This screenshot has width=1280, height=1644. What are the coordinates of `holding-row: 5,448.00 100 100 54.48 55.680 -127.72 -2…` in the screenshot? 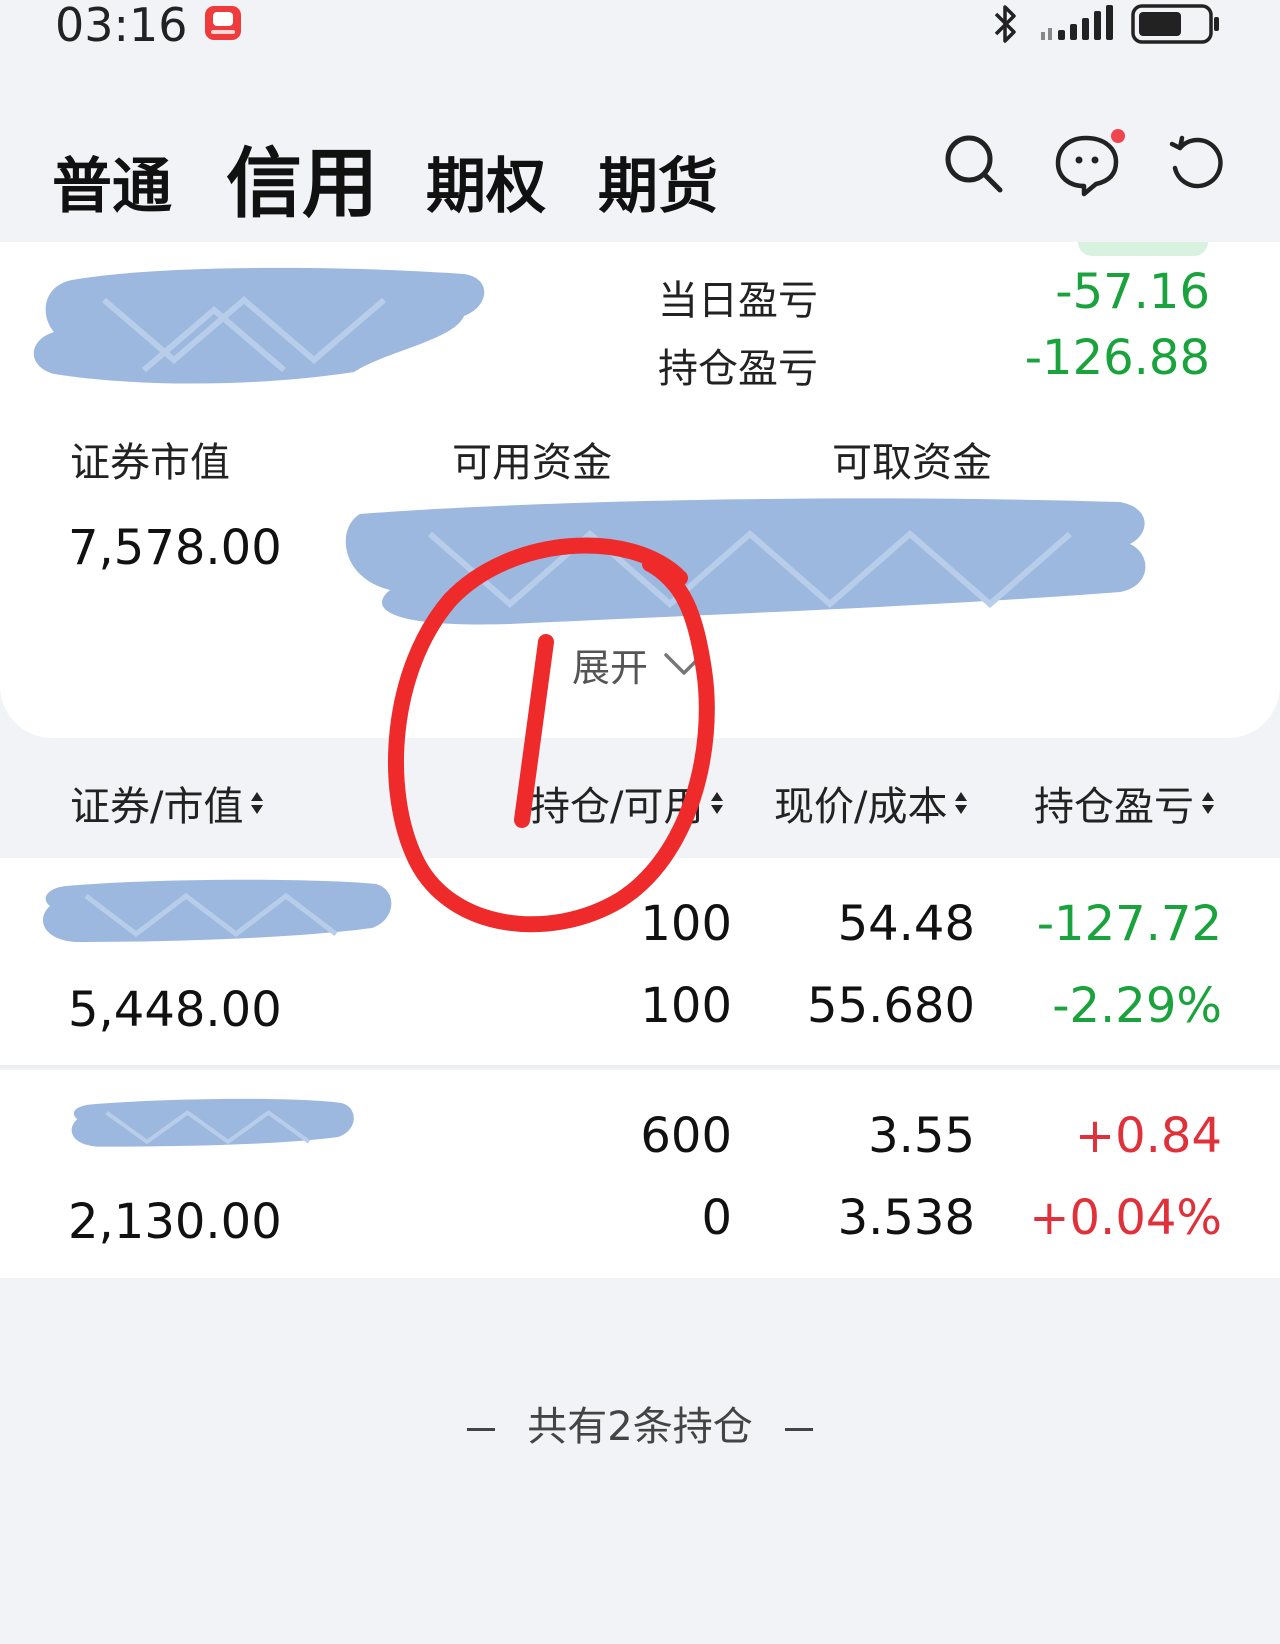 It's located at (640, 963).